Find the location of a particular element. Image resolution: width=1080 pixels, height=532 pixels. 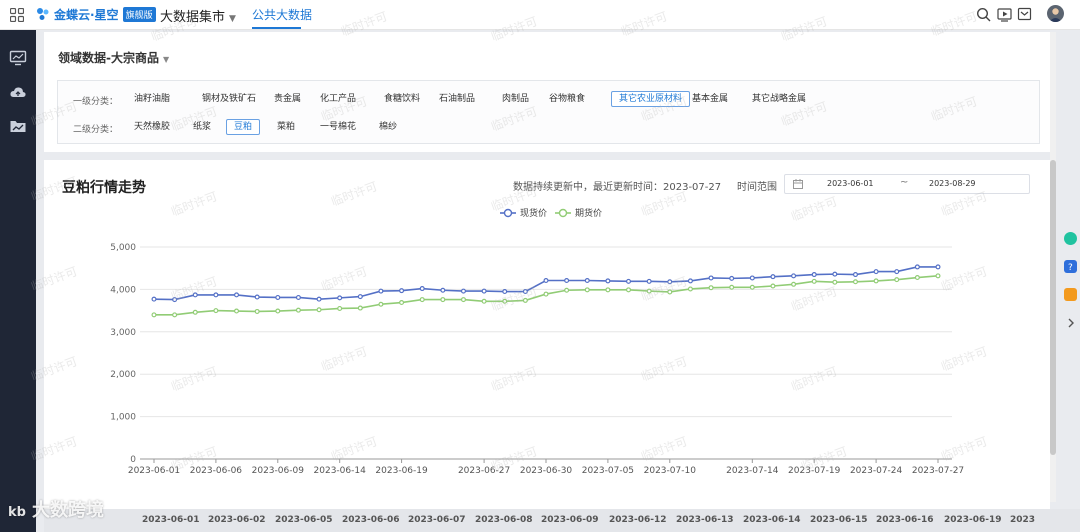

category-chip: 谷物粮食 is located at coordinates (567, 99).